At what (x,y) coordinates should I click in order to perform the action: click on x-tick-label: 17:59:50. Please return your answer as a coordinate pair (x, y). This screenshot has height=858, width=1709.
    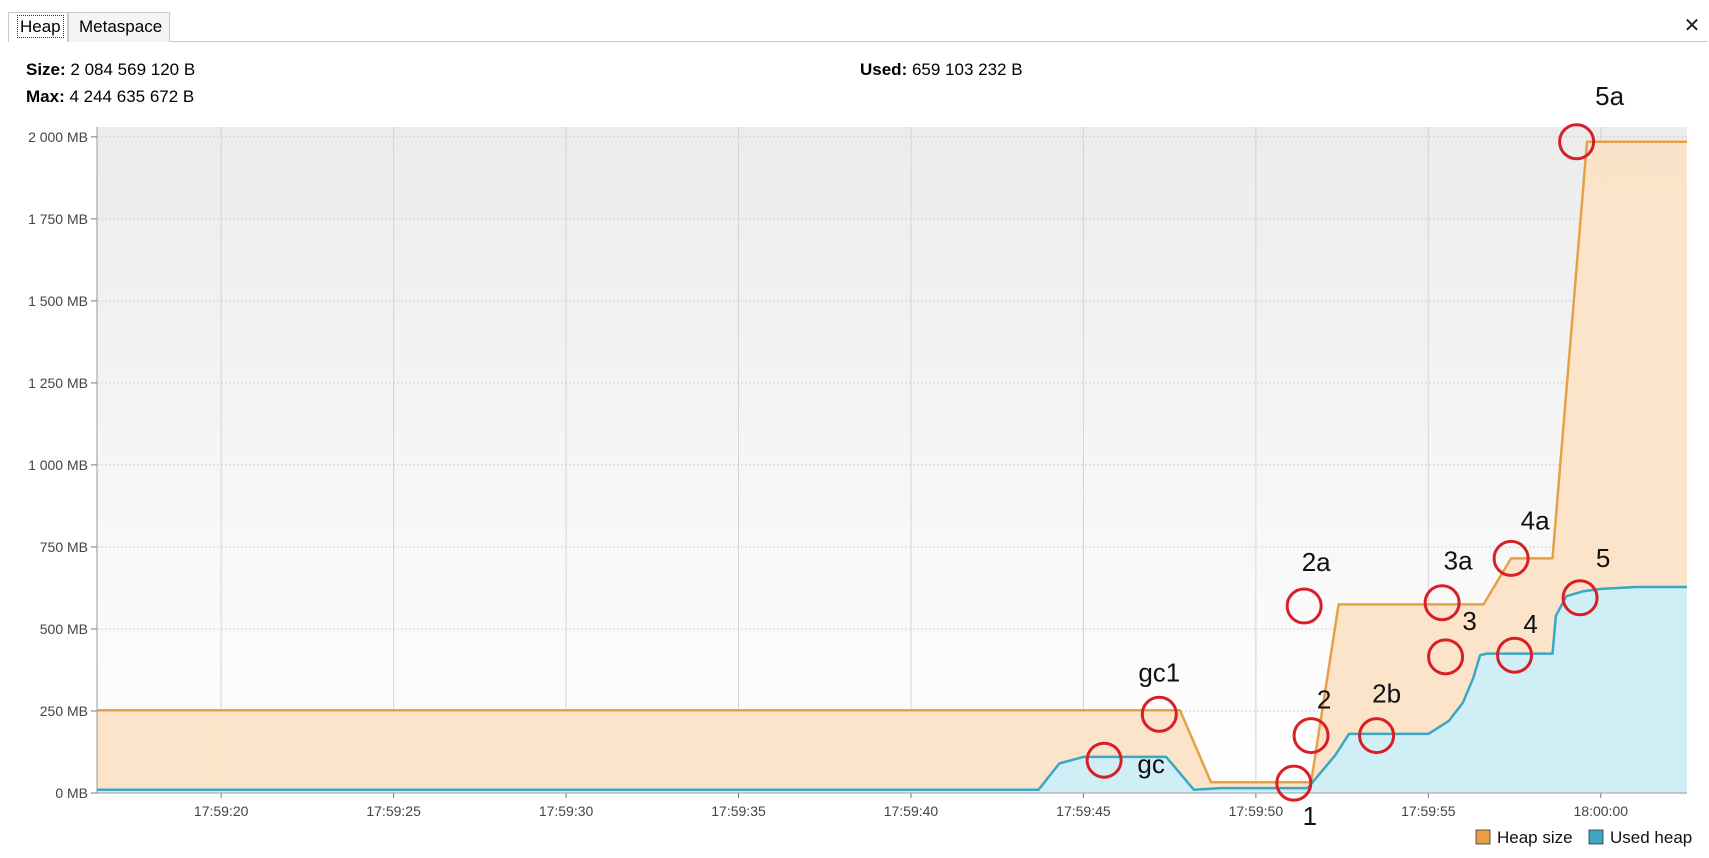
    Looking at the image, I should click on (1256, 811).